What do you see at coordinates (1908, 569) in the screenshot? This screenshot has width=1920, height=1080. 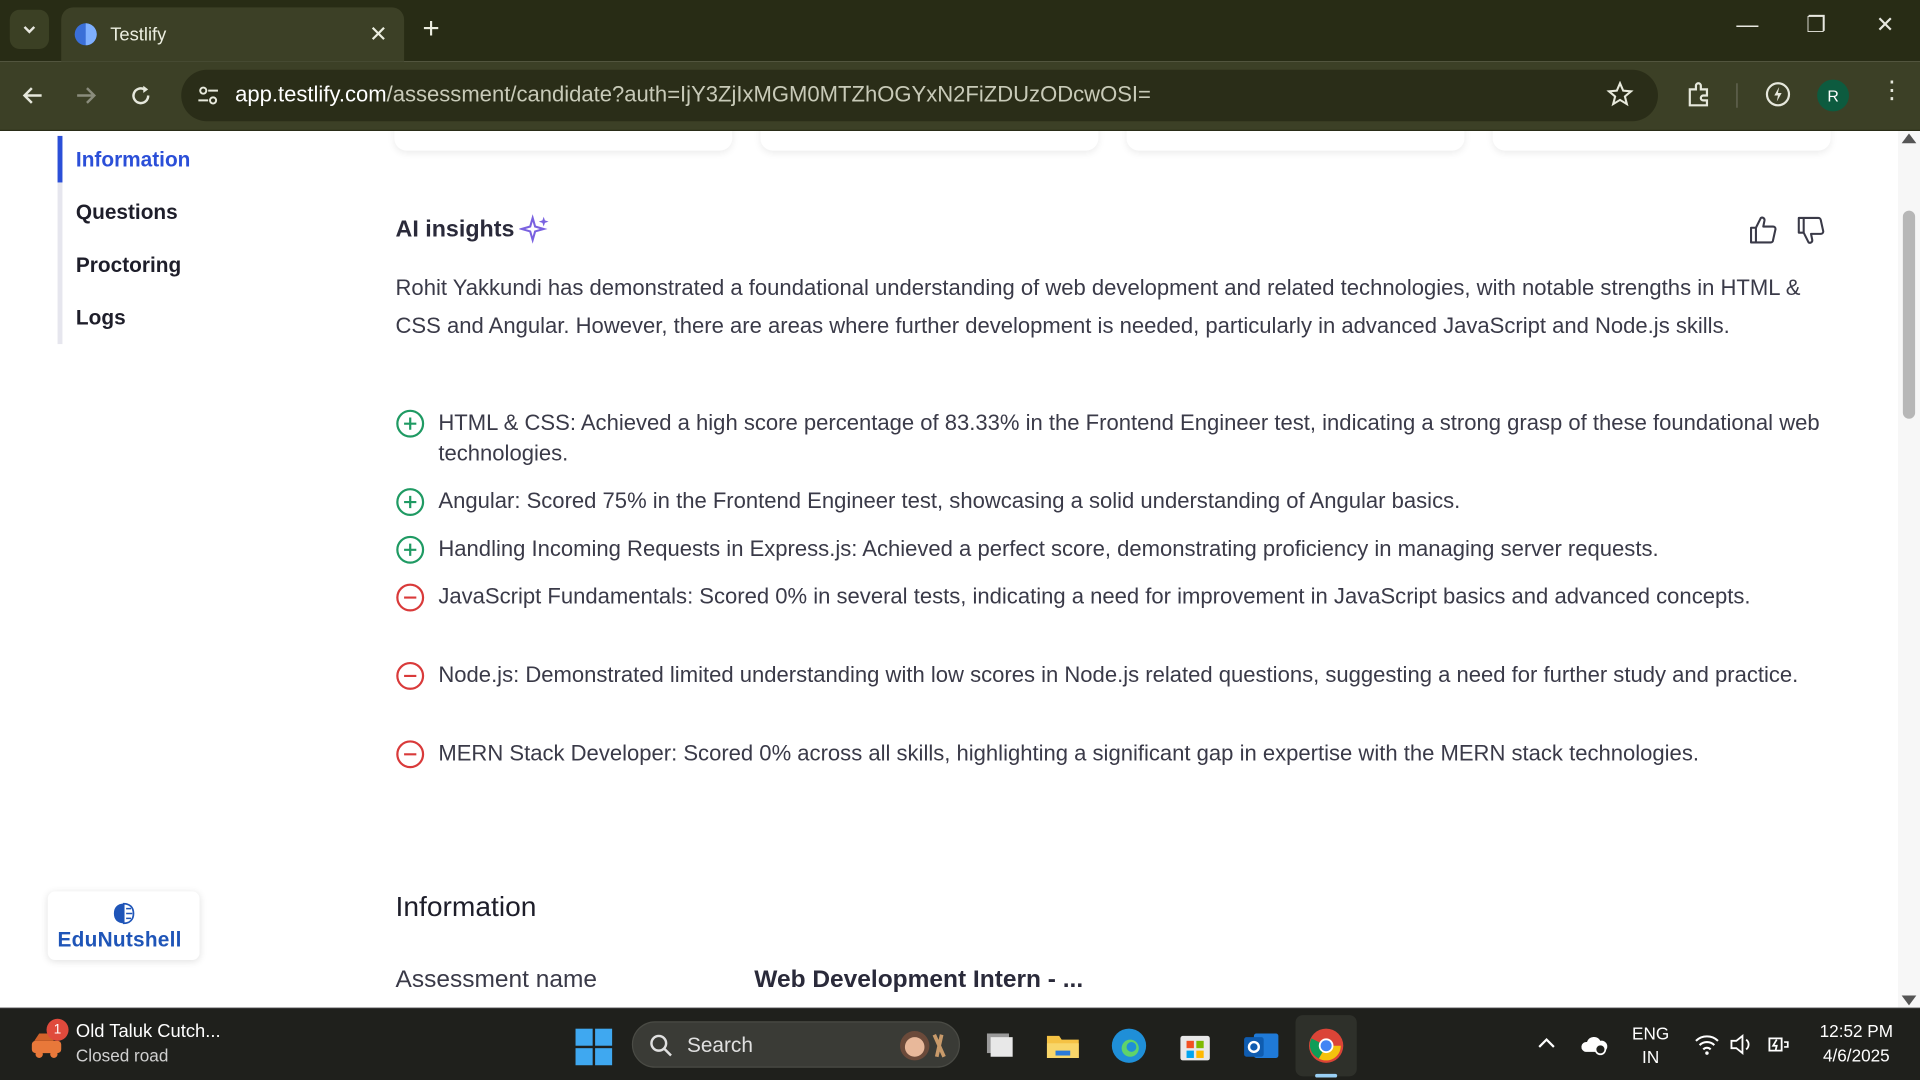 I see `page-scrollbar` at bounding box center [1908, 569].